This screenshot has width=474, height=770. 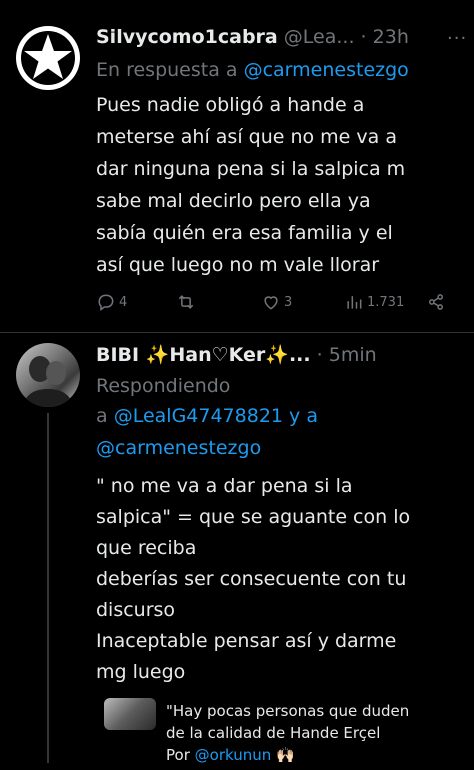 What do you see at coordinates (198, 416) in the screenshot?
I see `reply-to-link-1: @LealG47478821` at bounding box center [198, 416].